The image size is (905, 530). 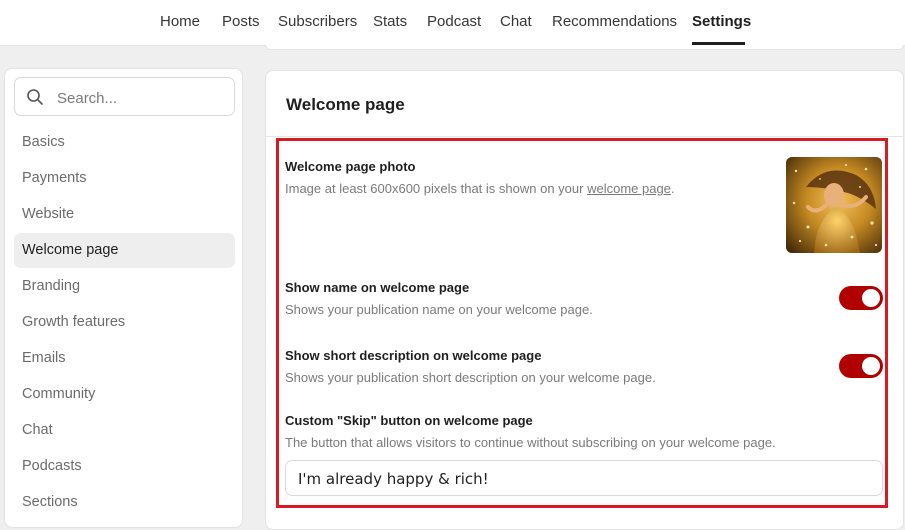 I want to click on show-name-title: Show name on welcome page, so click(x=377, y=287).